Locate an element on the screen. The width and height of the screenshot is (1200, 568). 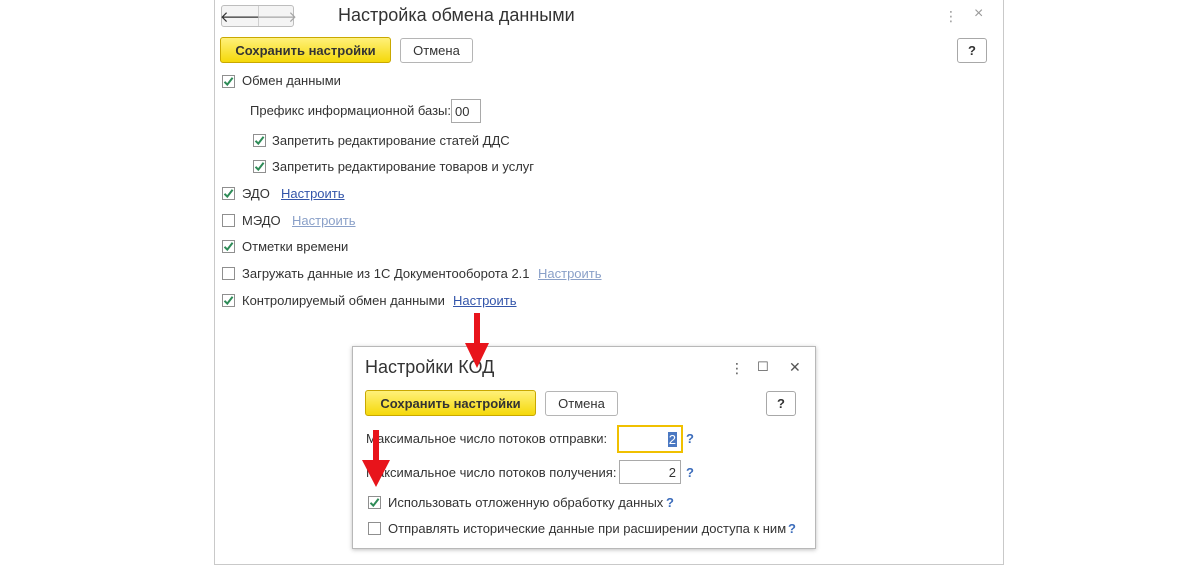
docflow-import-checkbox is located at coordinates (228, 273).